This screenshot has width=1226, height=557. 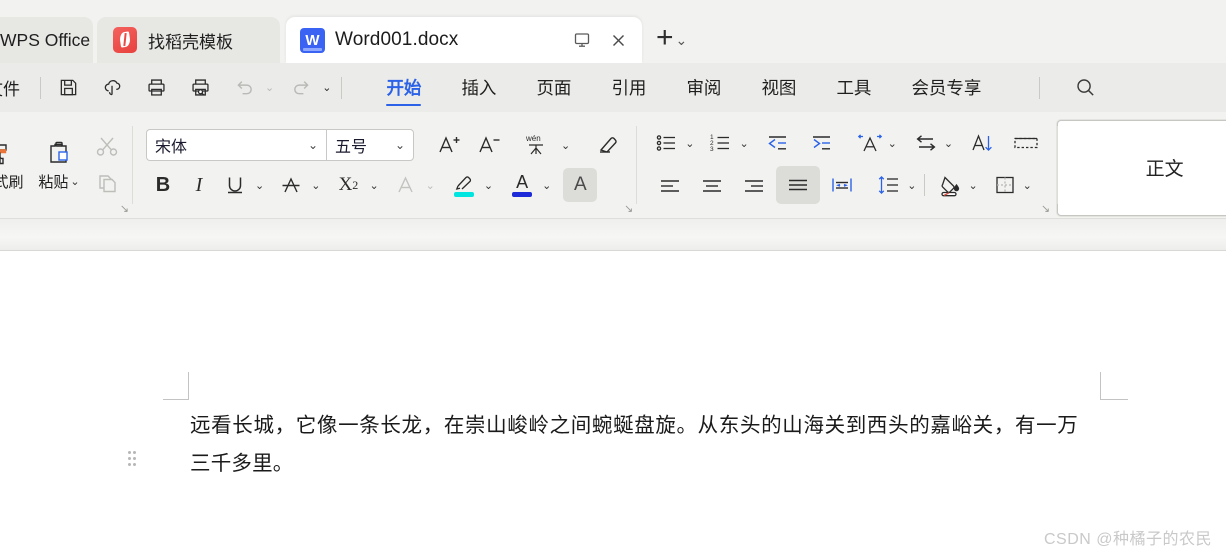 I want to click on strikethrough-button, so click(x=291, y=185).